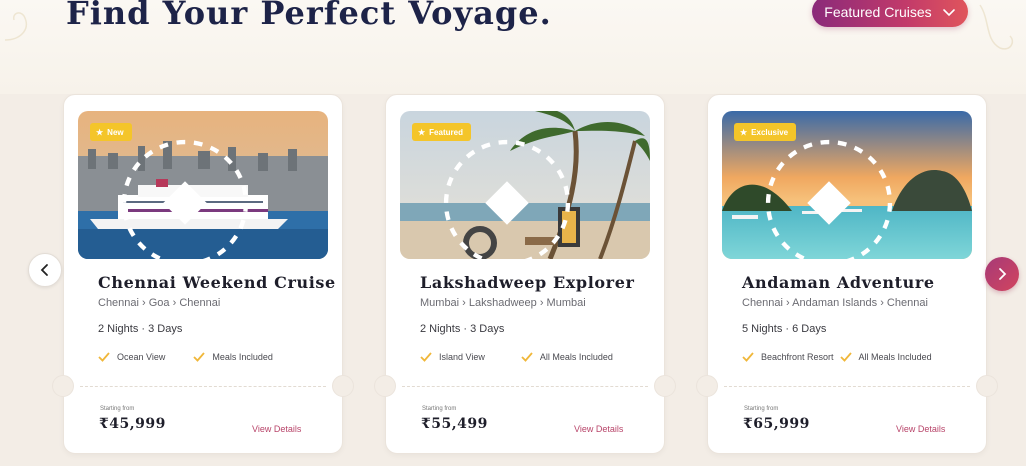 This screenshot has height=466, width=1026. Describe the element at coordinates (784, 329) in the screenshot. I see `duration: 5 Nights · 6 Days` at that location.